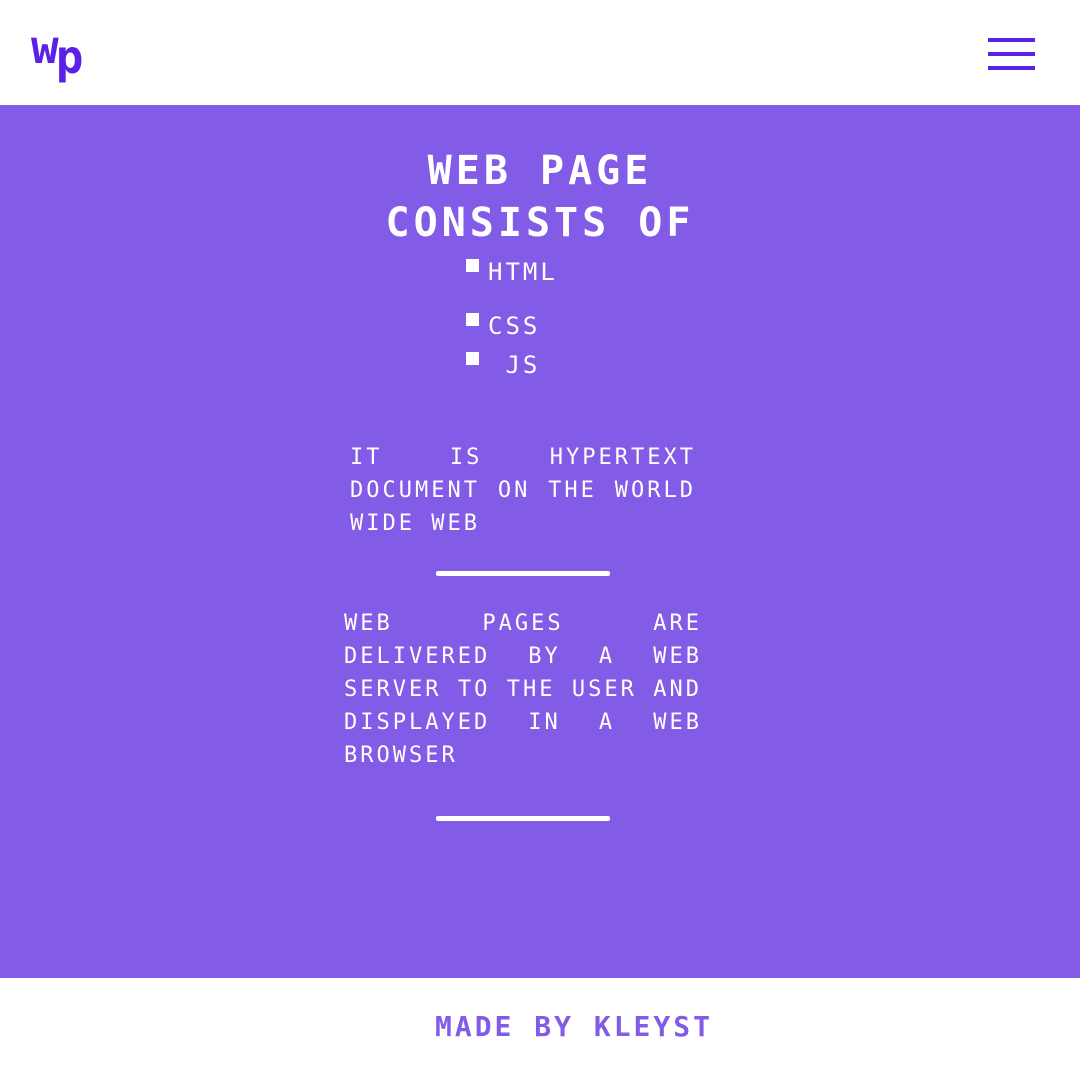 This screenshot has height=1080, width=1080. I want to click on site-footer: made by kleyst, so click(540, 1029).